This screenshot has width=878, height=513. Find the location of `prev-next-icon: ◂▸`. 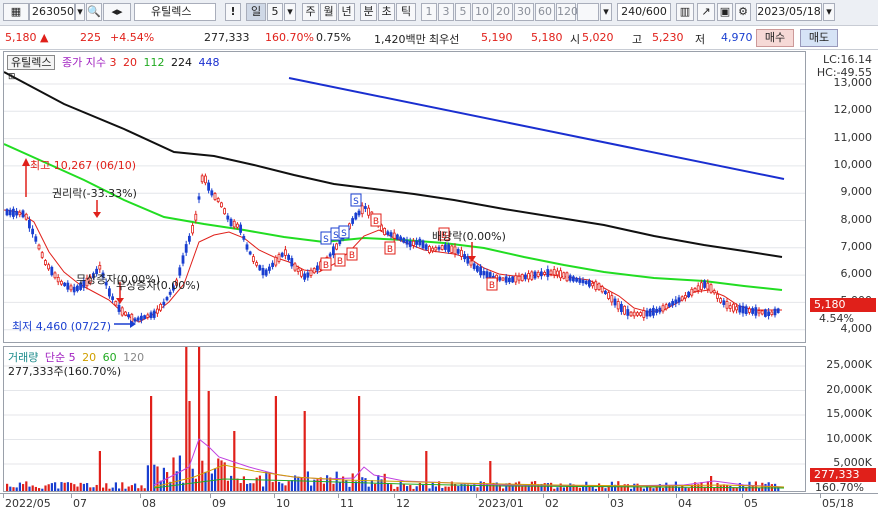

prev-next-icon: ◂▸ is located at coordinates (117, 12).